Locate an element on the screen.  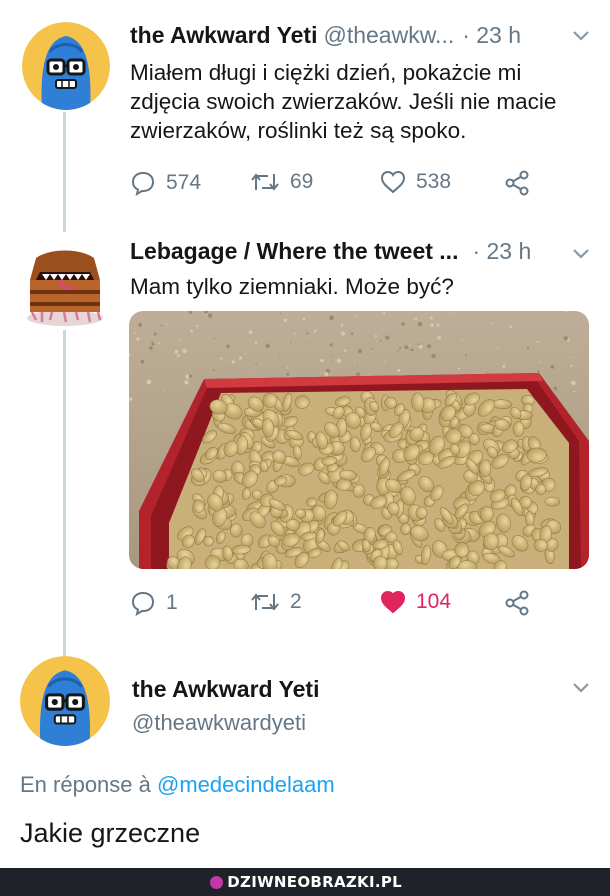
like-count: 104 is located at coordinates (434, 601).